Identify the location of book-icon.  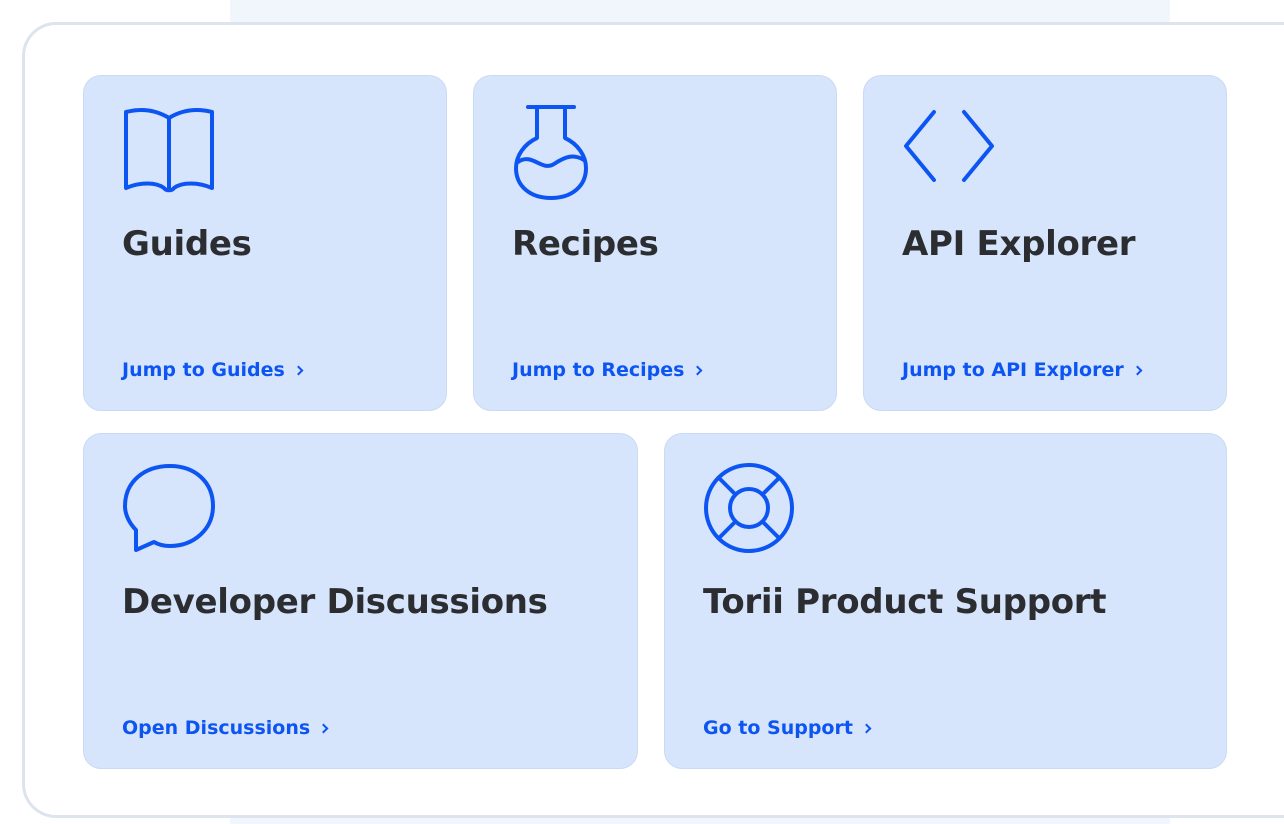
(172, 154).